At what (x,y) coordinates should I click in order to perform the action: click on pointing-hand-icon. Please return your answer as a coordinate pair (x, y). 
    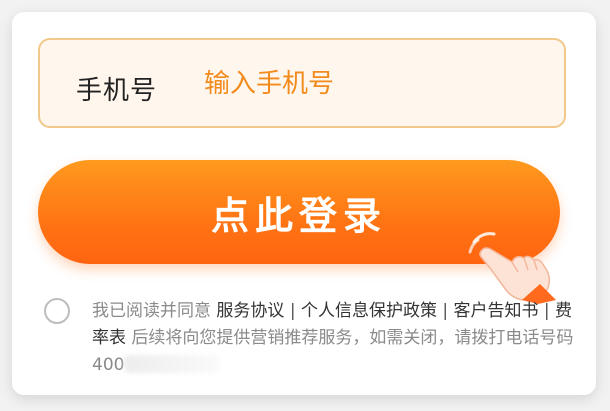
    Looking at the image, I should click on (512, 268).